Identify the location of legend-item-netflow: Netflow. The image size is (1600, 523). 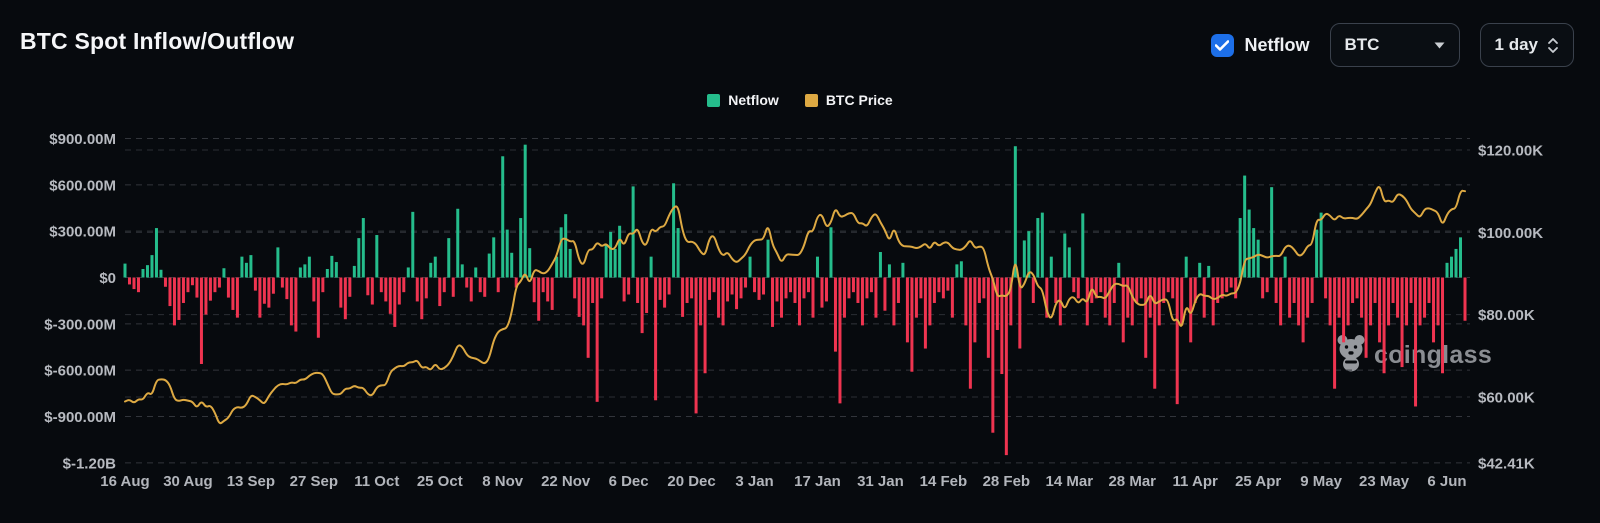
(743, 100).